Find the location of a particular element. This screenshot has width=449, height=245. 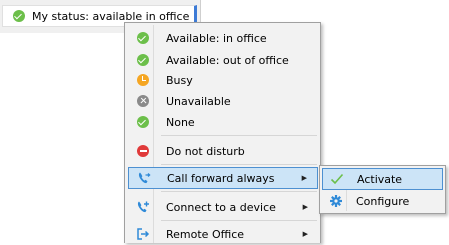

menu-item-label: Configure is located at coordinates (383, 201).